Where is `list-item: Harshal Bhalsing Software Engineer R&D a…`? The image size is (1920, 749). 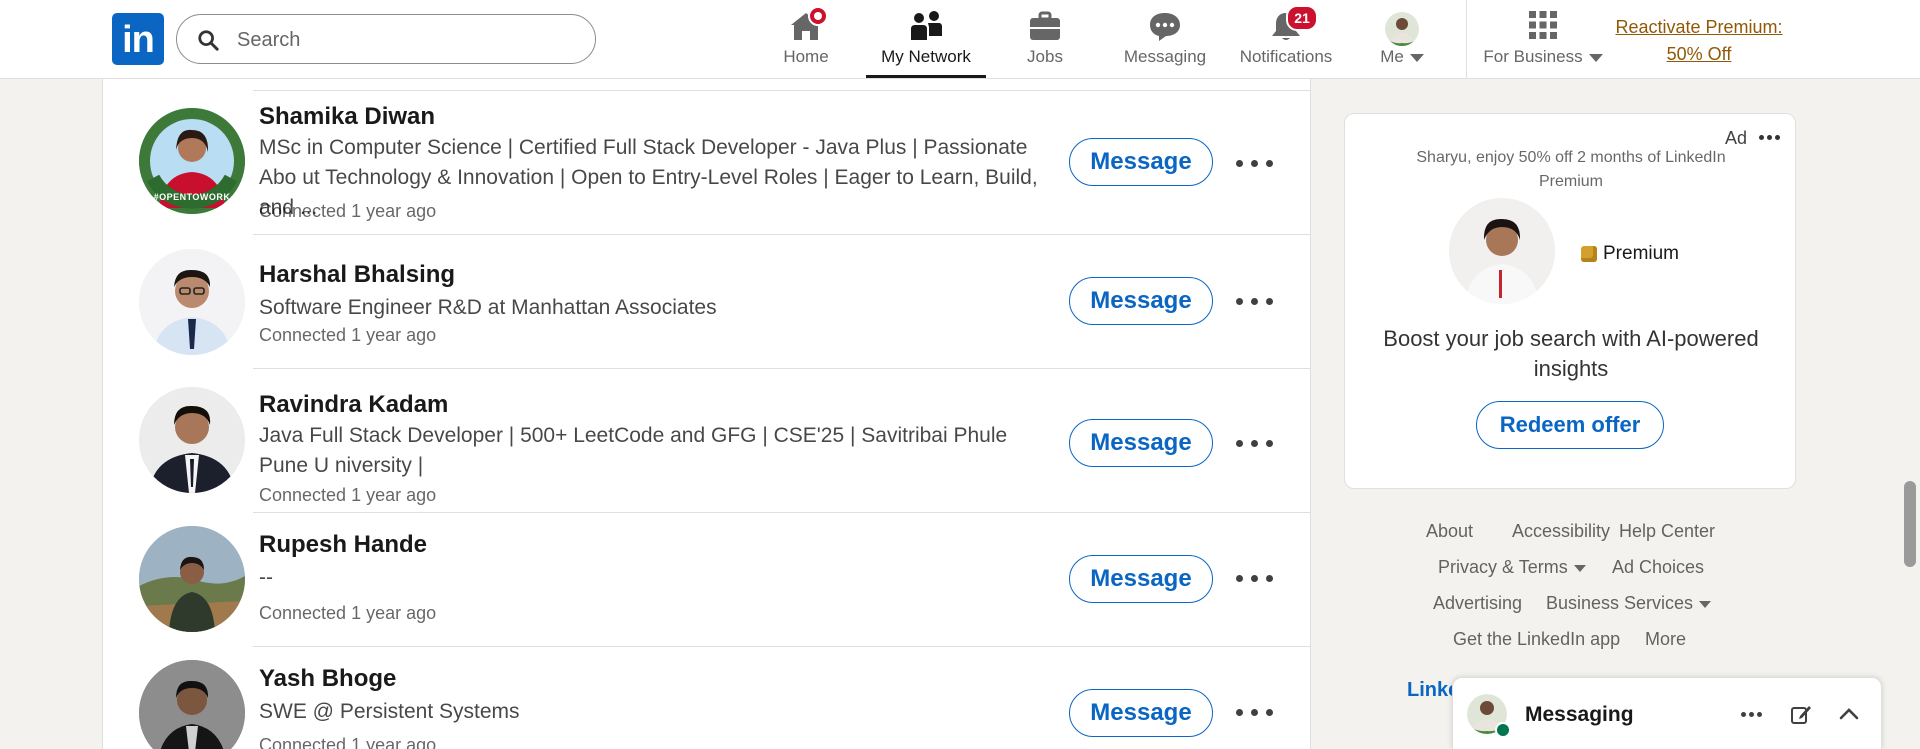
list-item: Harshal Bhalsing Software Engineer R&D a… is located at coordinates (706, 302).